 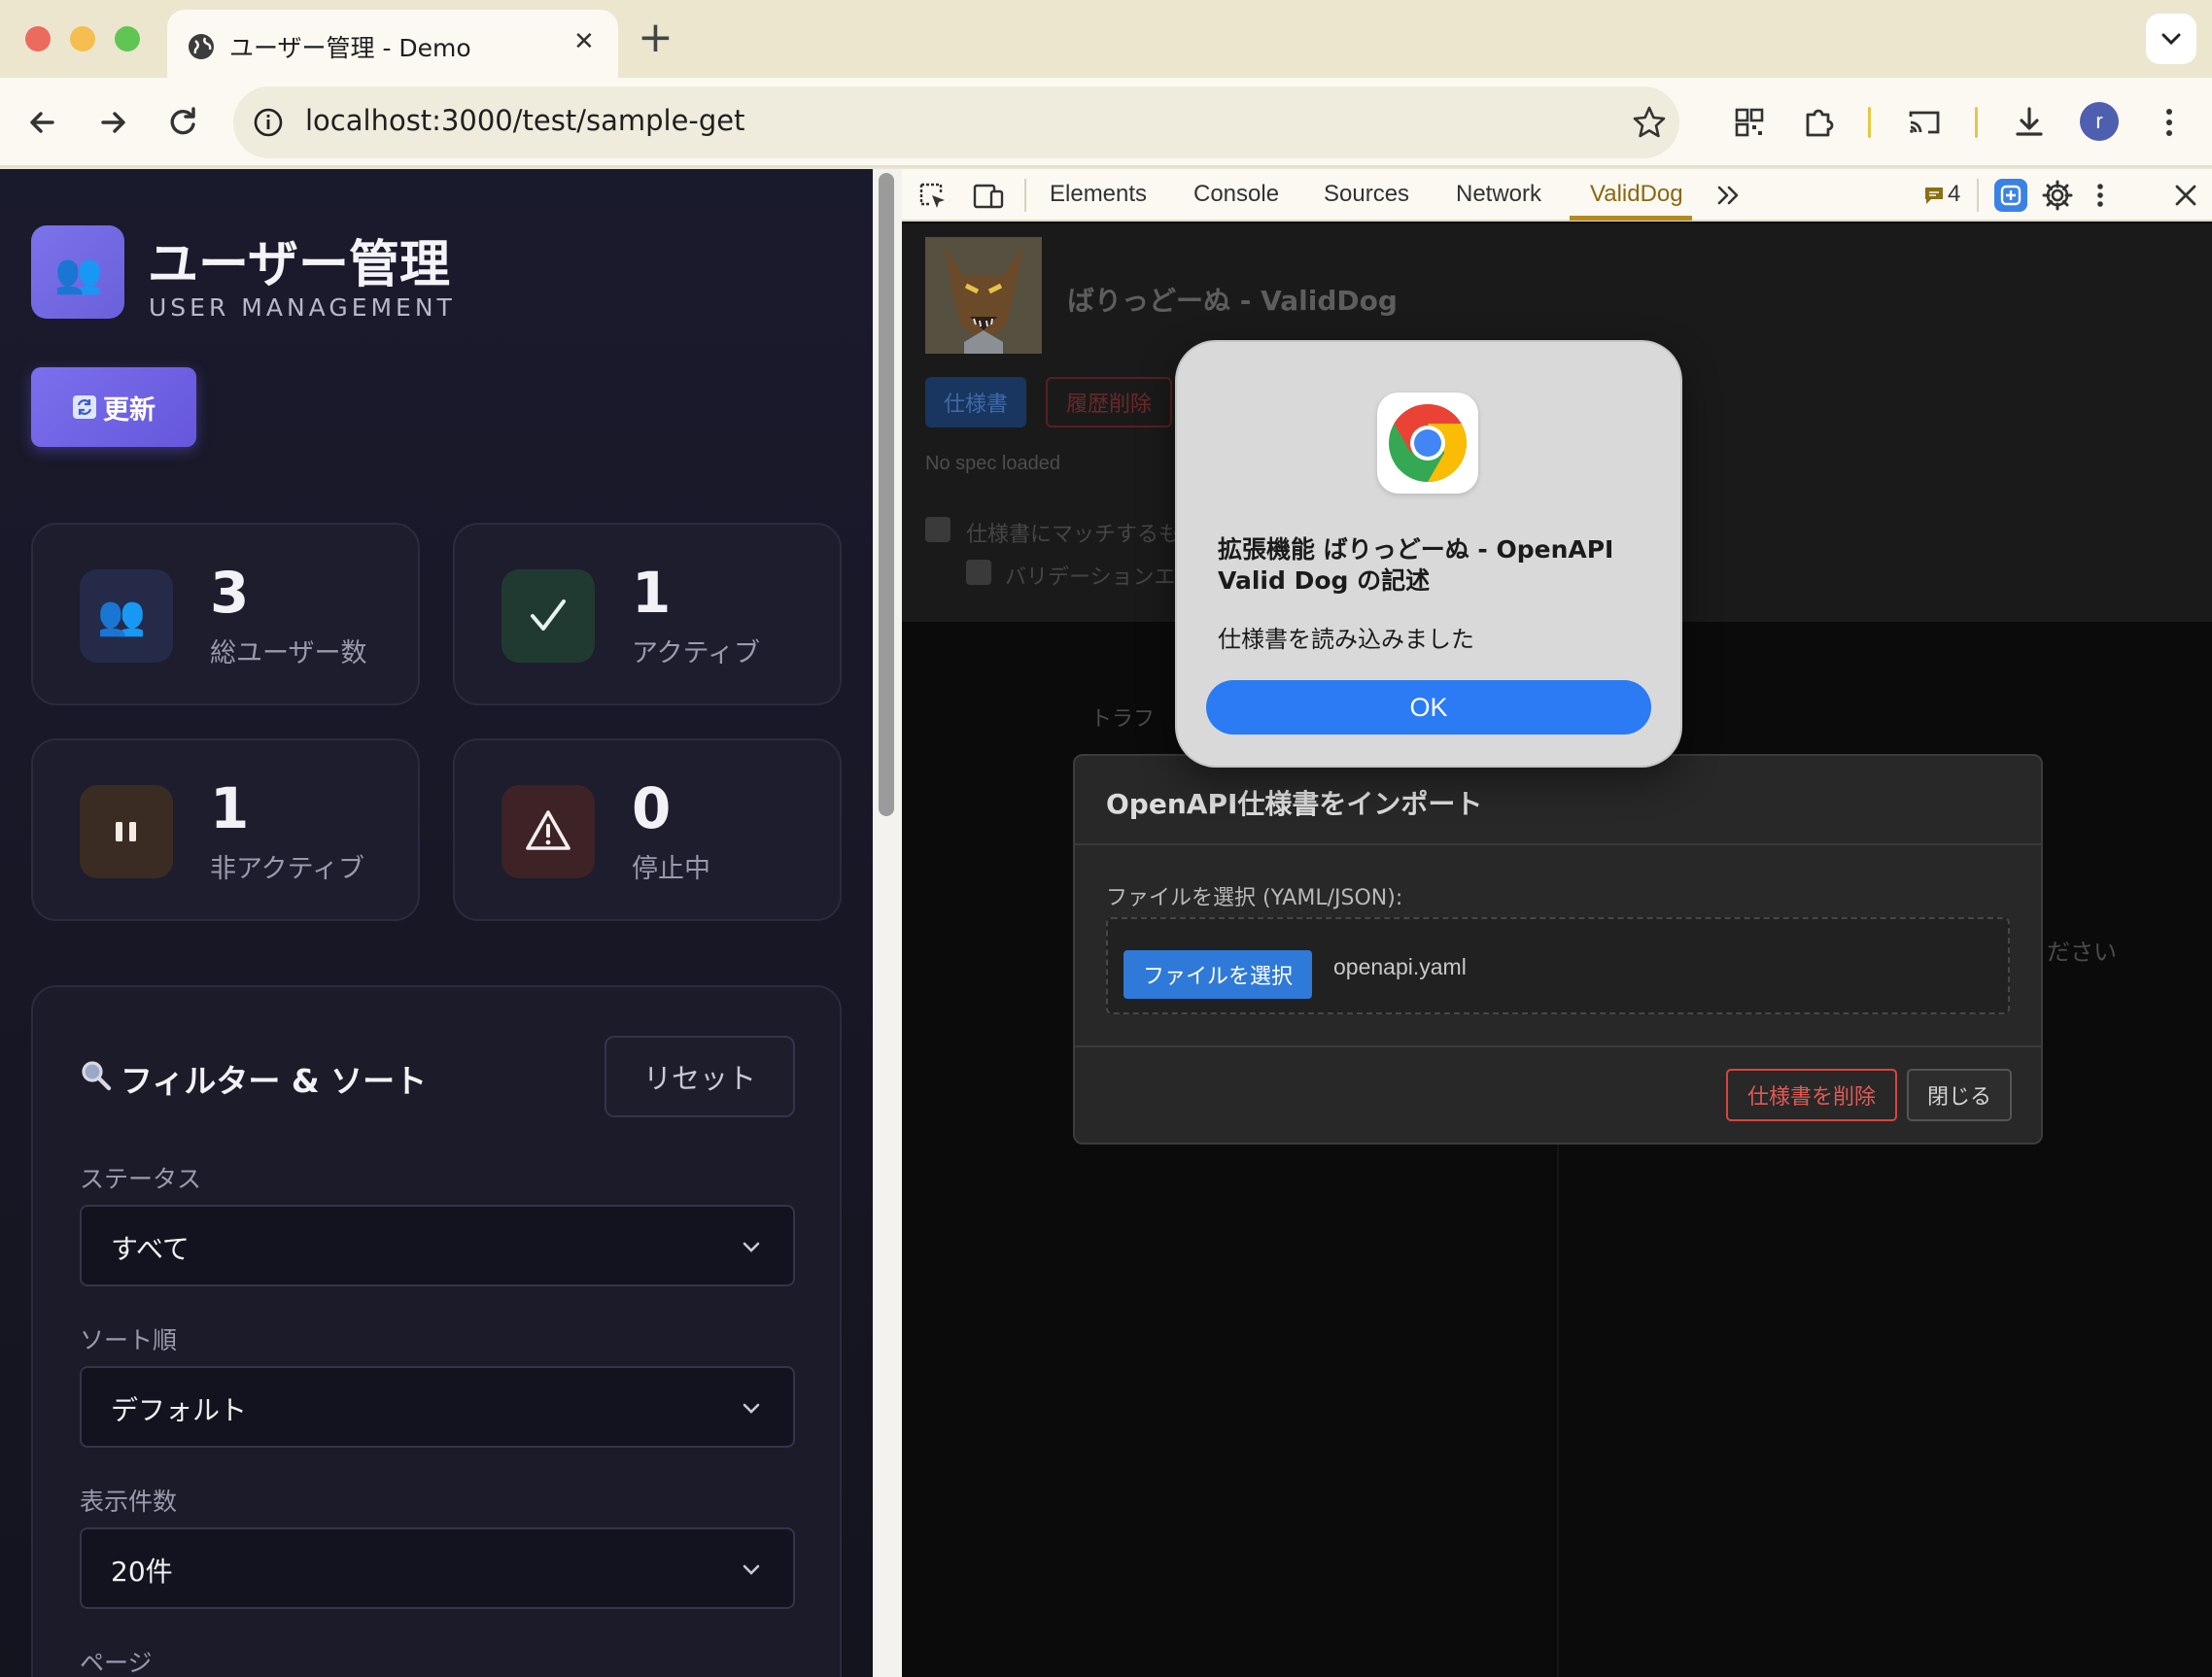 I want to click on stat-card-inactive: 1 非アクティブ, so click(x=225, y=829).